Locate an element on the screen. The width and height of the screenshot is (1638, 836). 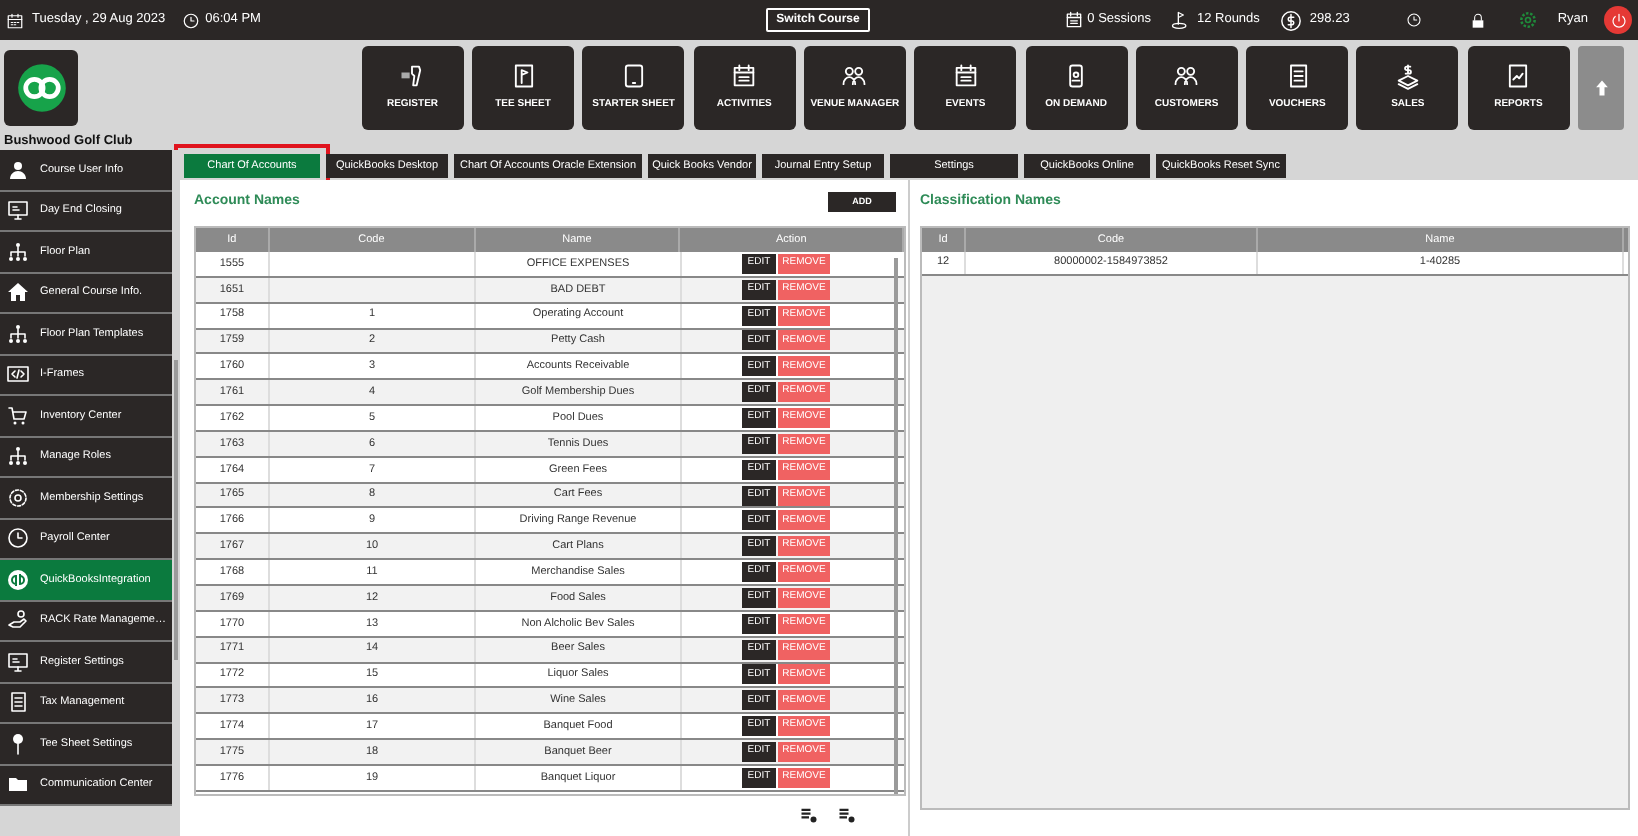
code-icon is located at coordinates (18, 374).